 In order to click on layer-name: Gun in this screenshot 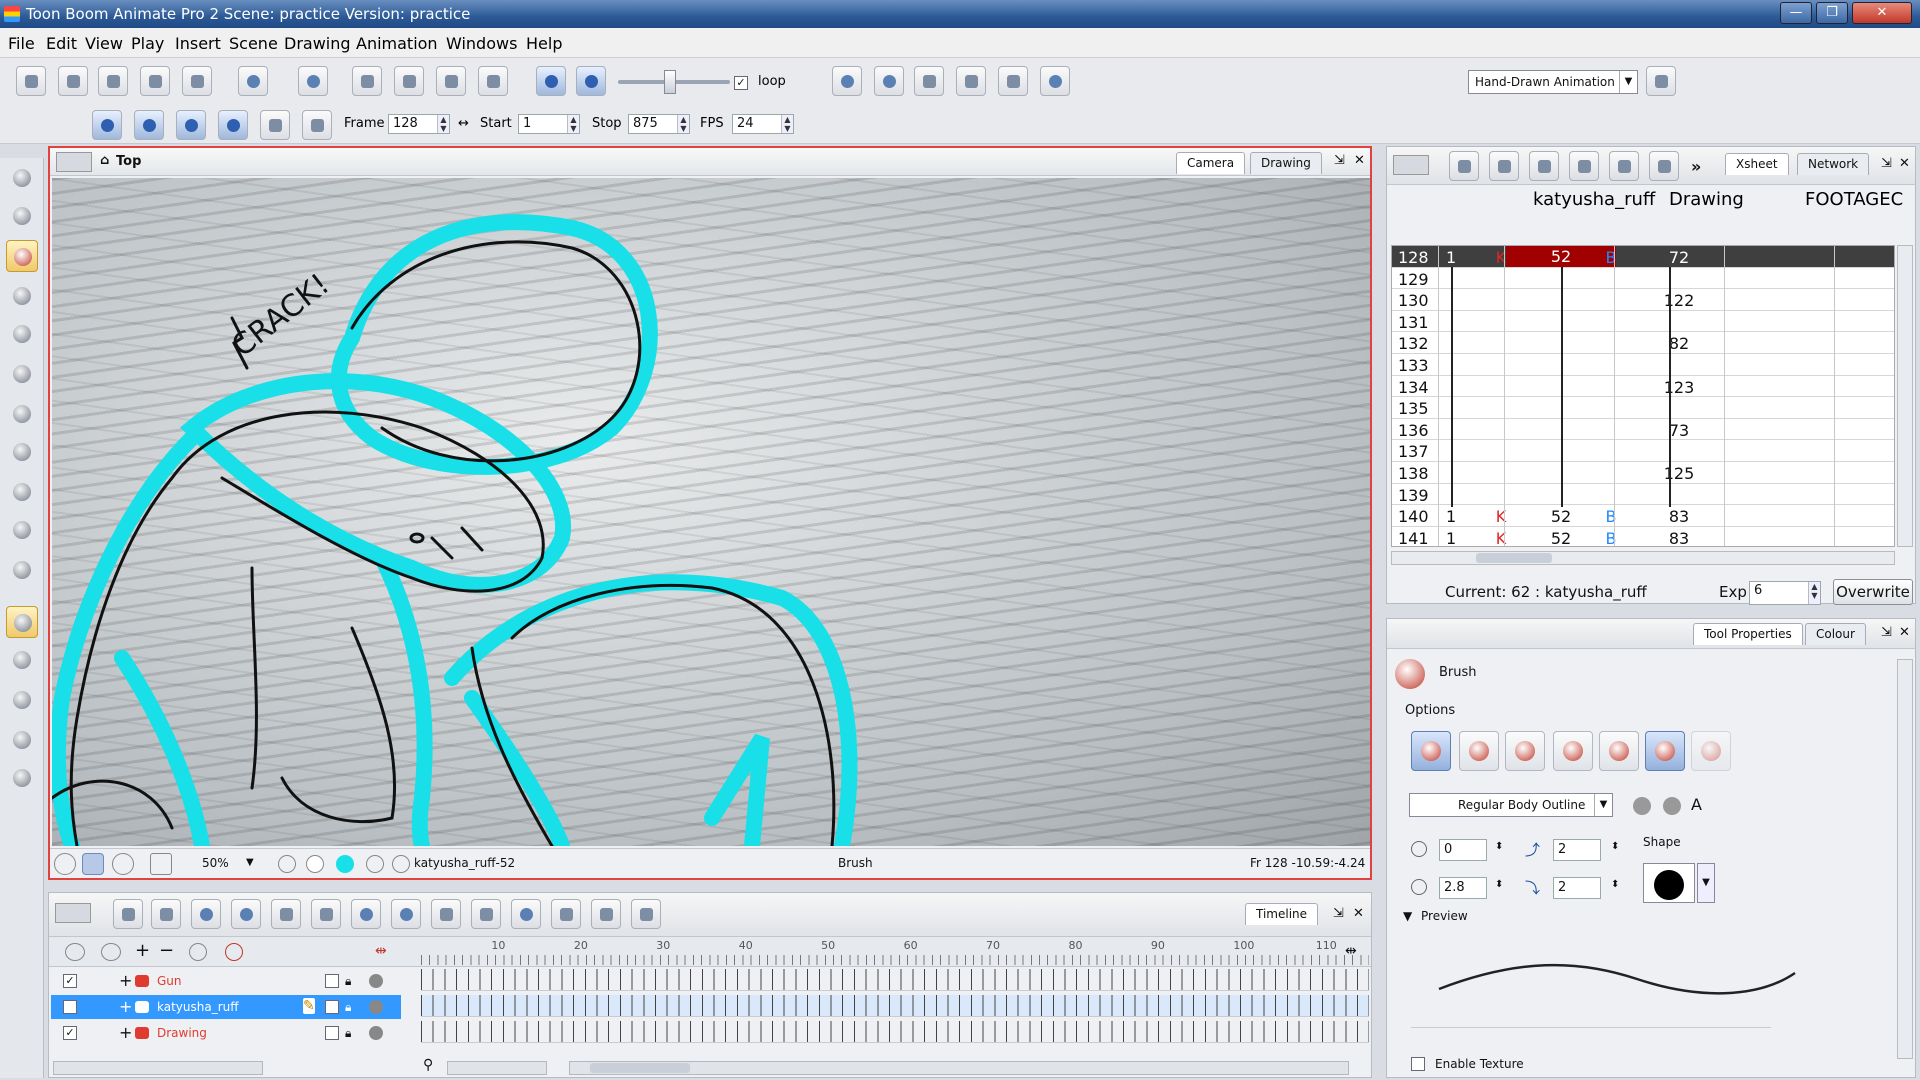, I will do `click(169, 981)`.